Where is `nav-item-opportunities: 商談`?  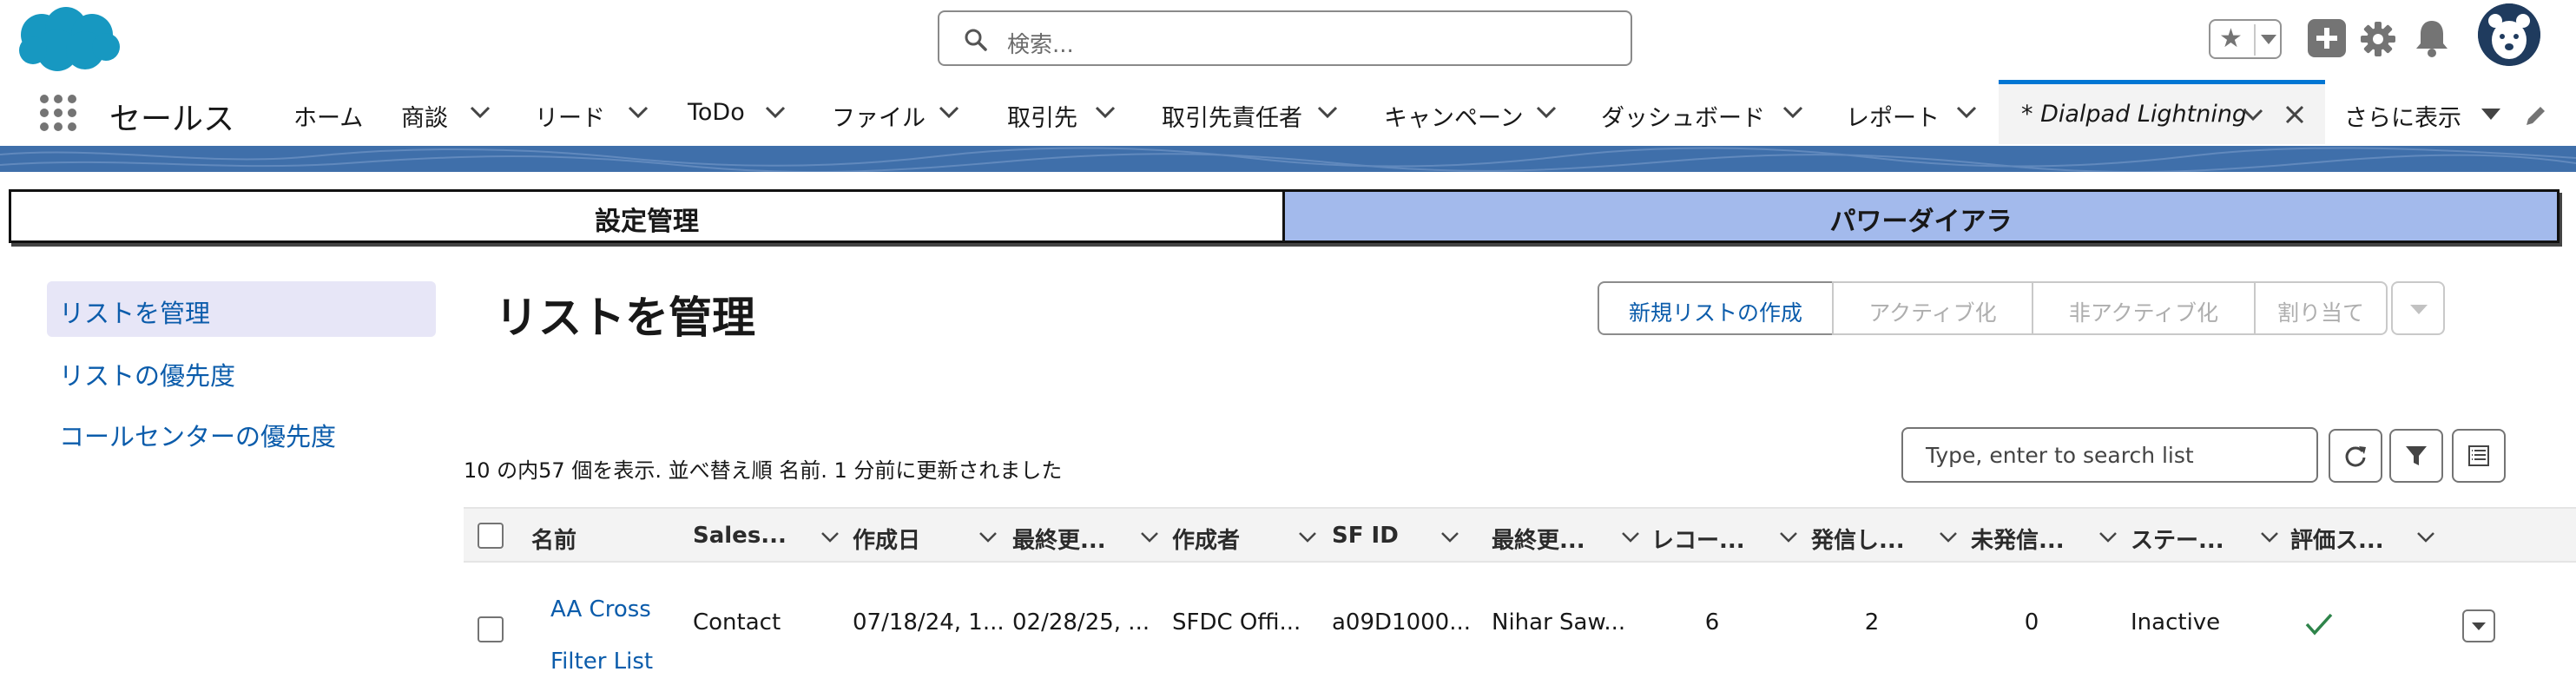
nav-item-opportunities: 商談 is located at coordinates (449, 112).